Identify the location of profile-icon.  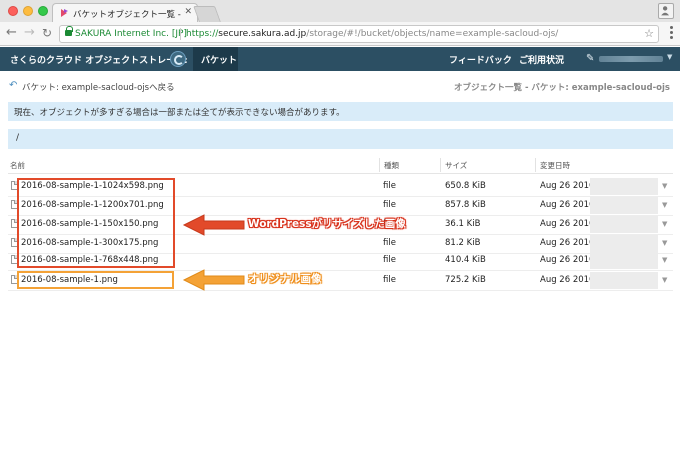
(666, 11).